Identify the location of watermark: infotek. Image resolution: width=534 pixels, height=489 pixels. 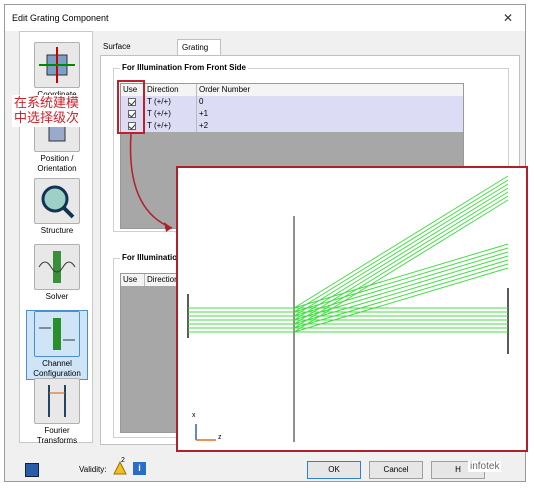
(485, 466).